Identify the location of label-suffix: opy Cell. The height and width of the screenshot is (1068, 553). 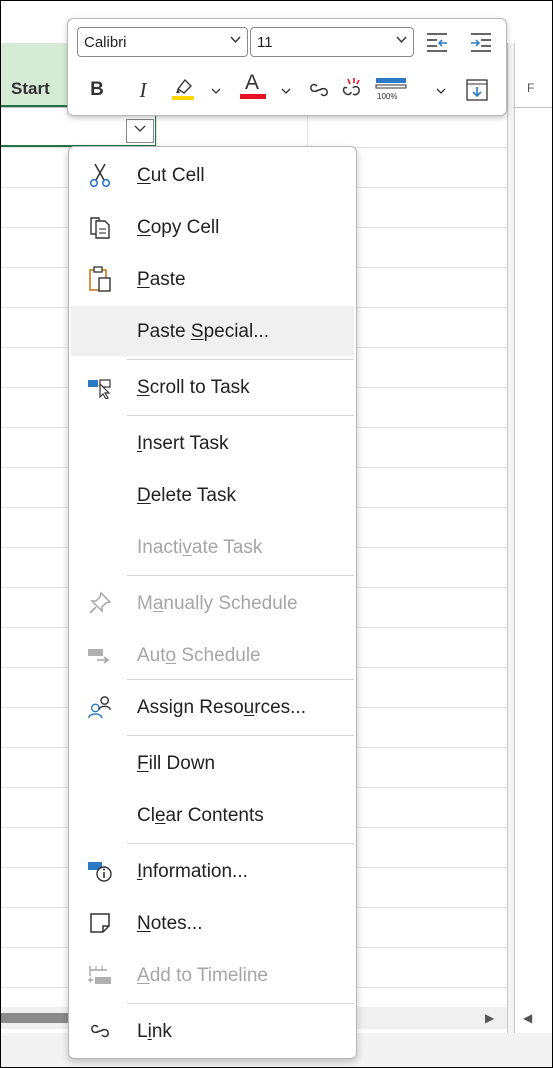
(185, 227).